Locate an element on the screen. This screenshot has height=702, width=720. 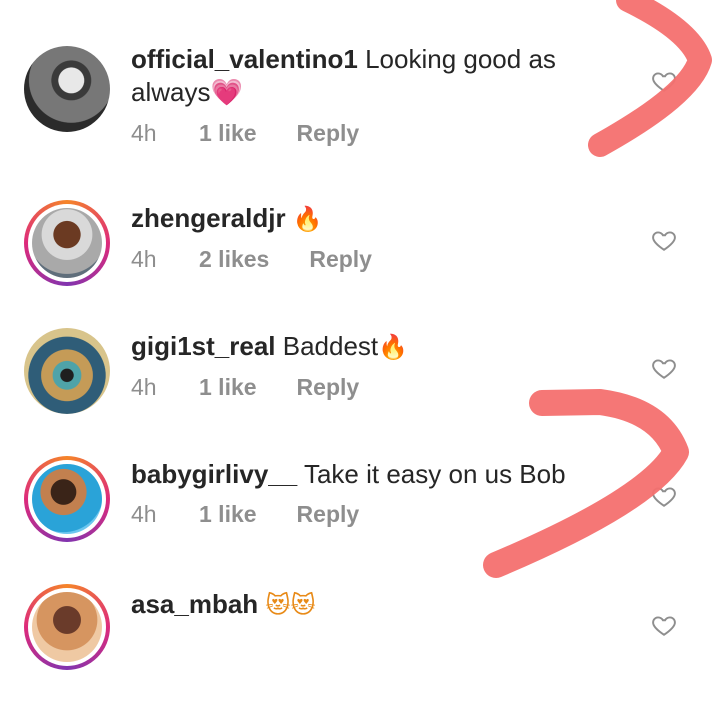
comment-text: Looking good as is located at coordinates (460, 59).